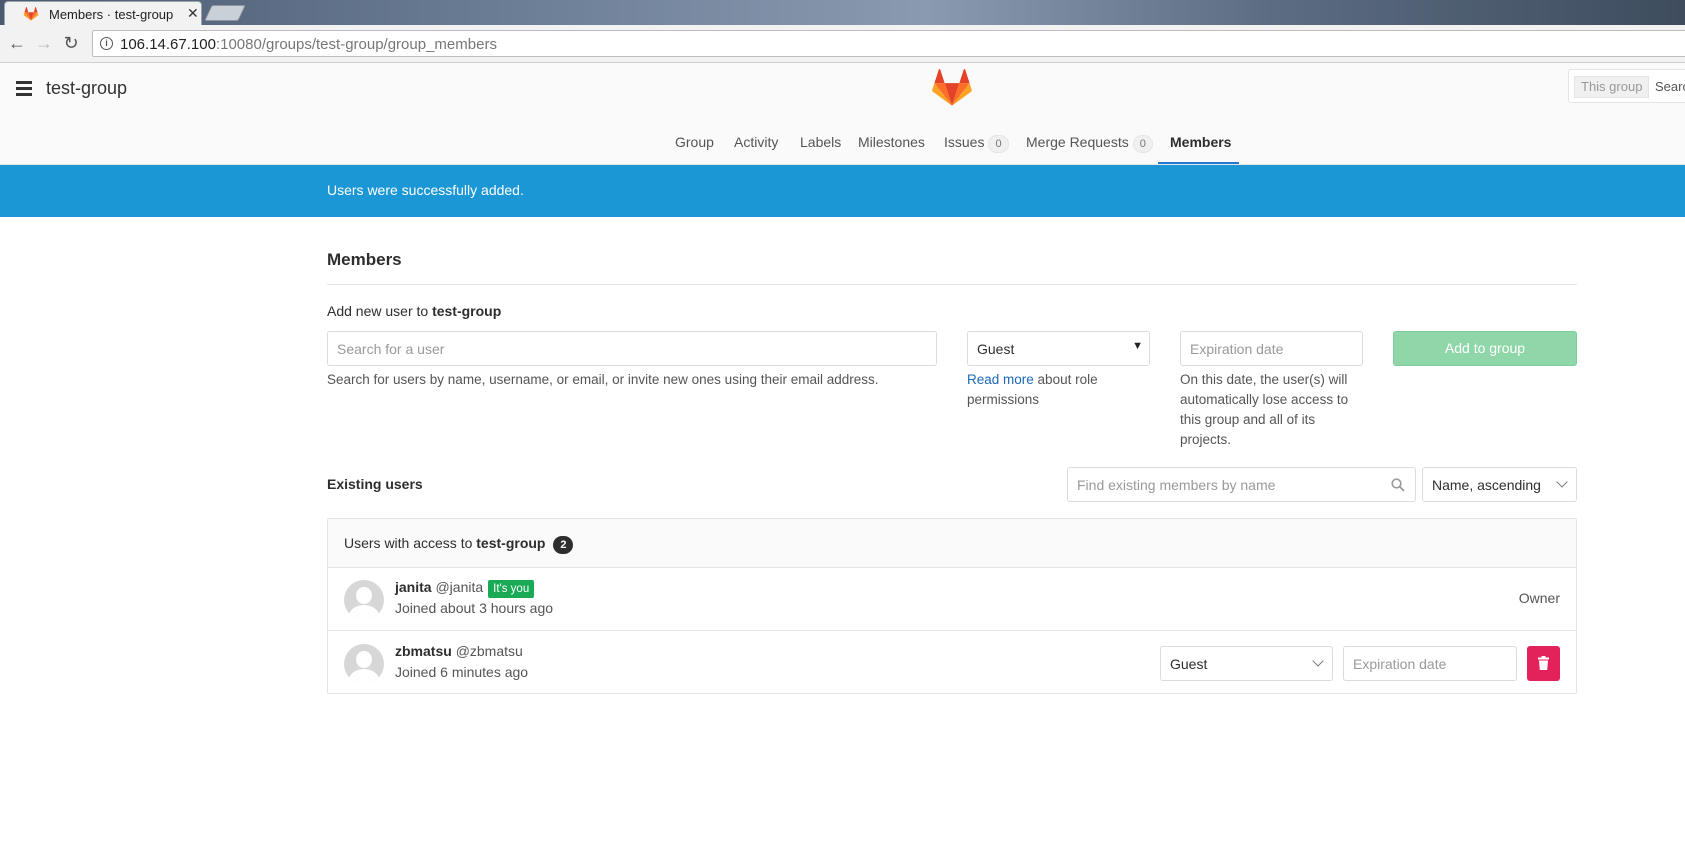 The height and width of the screenshot is (849, 1685). Describe the element at coordinates (632, 348) in the screenshot. I see `user-search-input: Search for a user` at that location.